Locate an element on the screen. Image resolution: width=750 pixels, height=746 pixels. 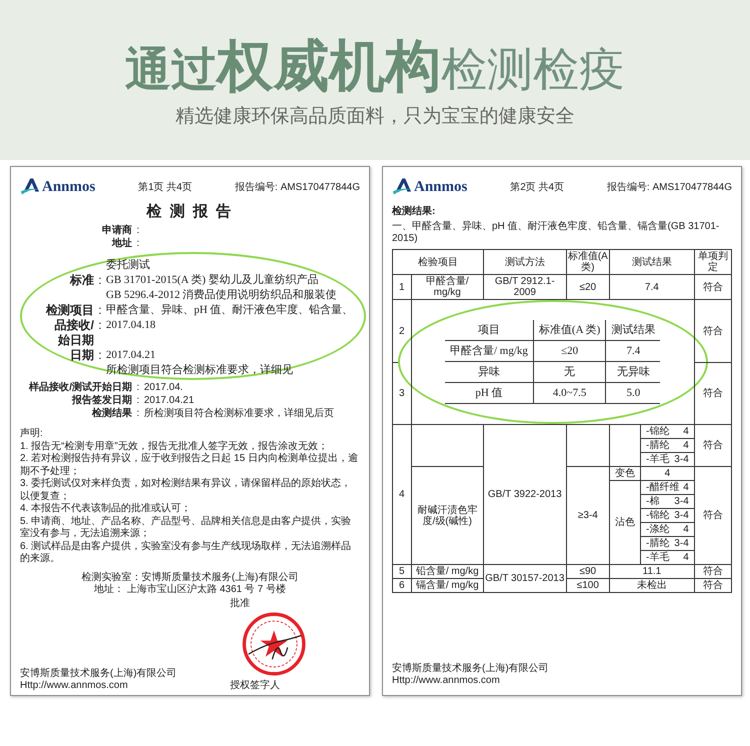
table-cell: 甲醛含量/ mg/kg is located at coordinates (447, 287).